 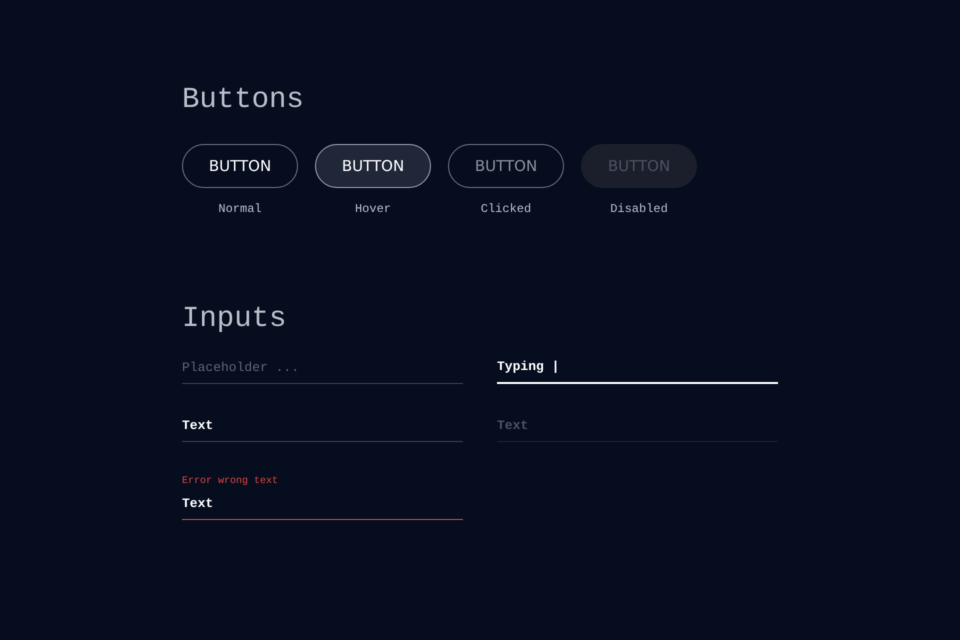 I want to click on section-title: Buttons, so click(x=243, y=100).